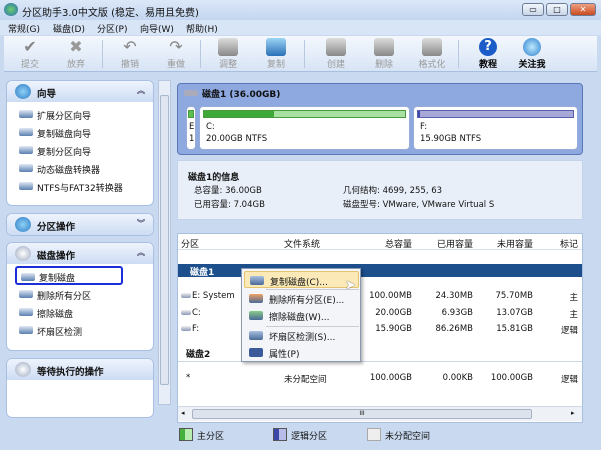 Image resolution: width=601 pixels, height=450 pixels. What do you see at coordinates (157, 28) in the screenshot?
I see `menu-wizard: 向导(W)` at bounding box center [157, 28].